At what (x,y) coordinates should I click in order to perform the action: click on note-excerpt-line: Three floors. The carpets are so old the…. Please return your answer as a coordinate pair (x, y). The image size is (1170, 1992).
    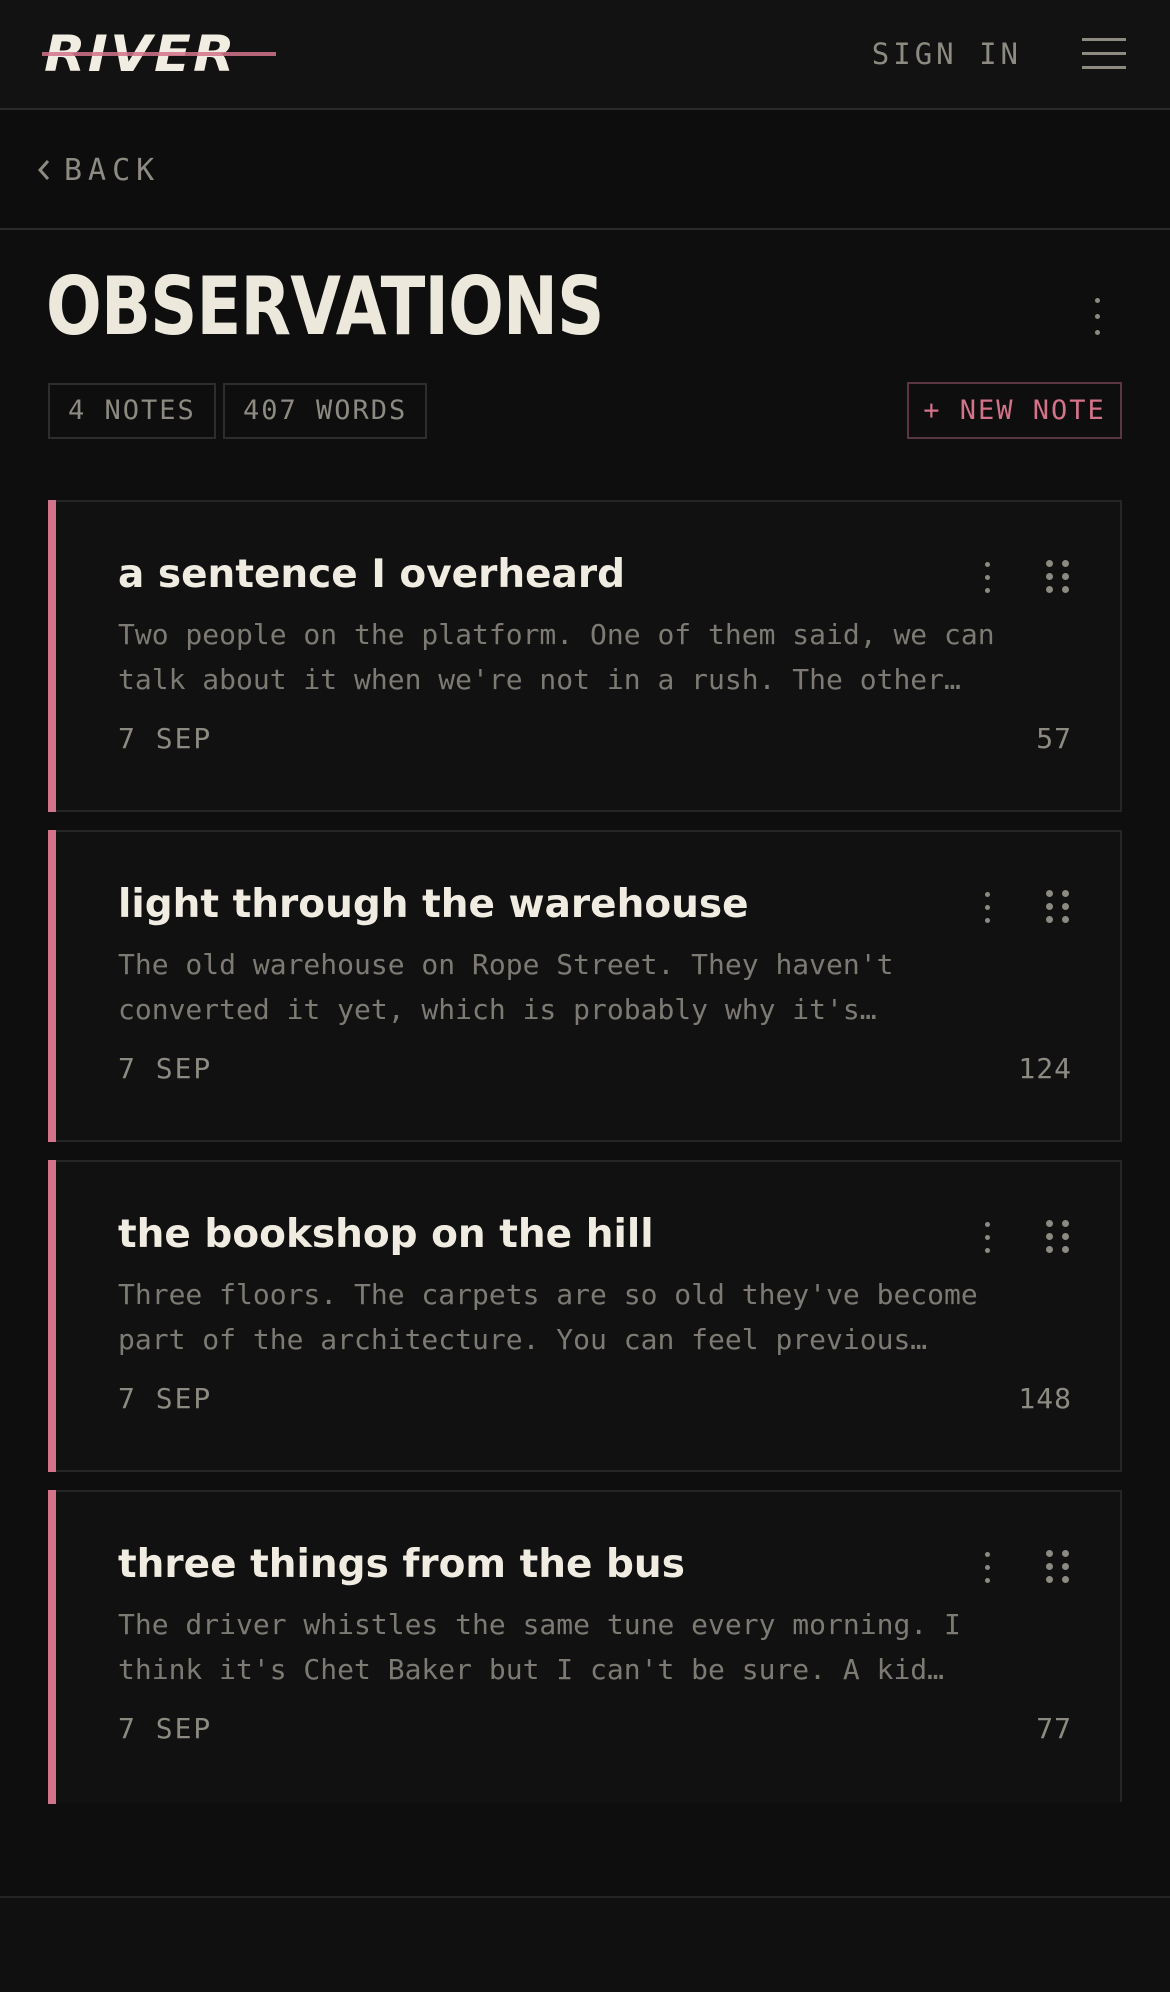
    Looking at the image, I should click on (548, 1294).